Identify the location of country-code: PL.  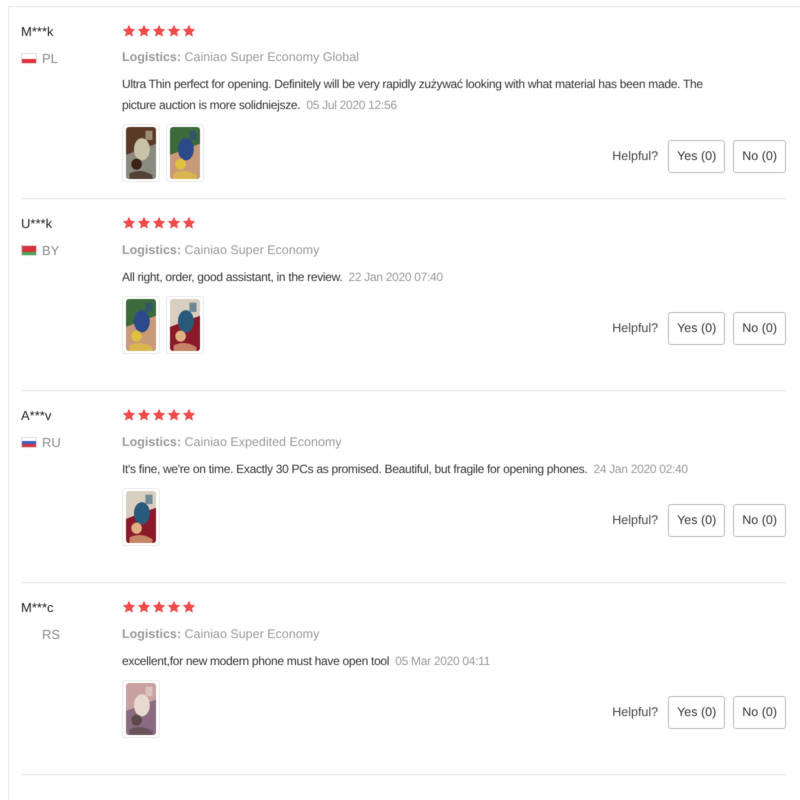
(50, 58).